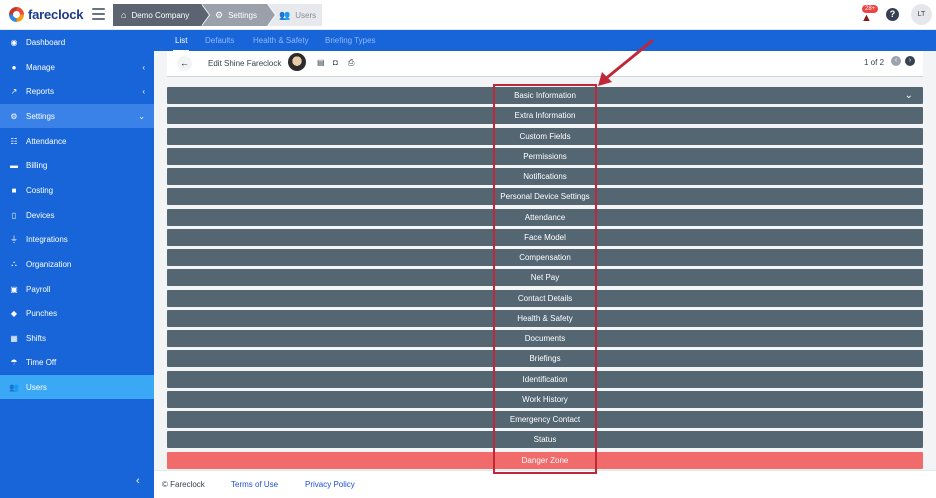  What do you see at coordinates (77, 313) in the screenshot?
I see `sidebar-item-punches: ◆ Punches` at bounding box center [77, 313].